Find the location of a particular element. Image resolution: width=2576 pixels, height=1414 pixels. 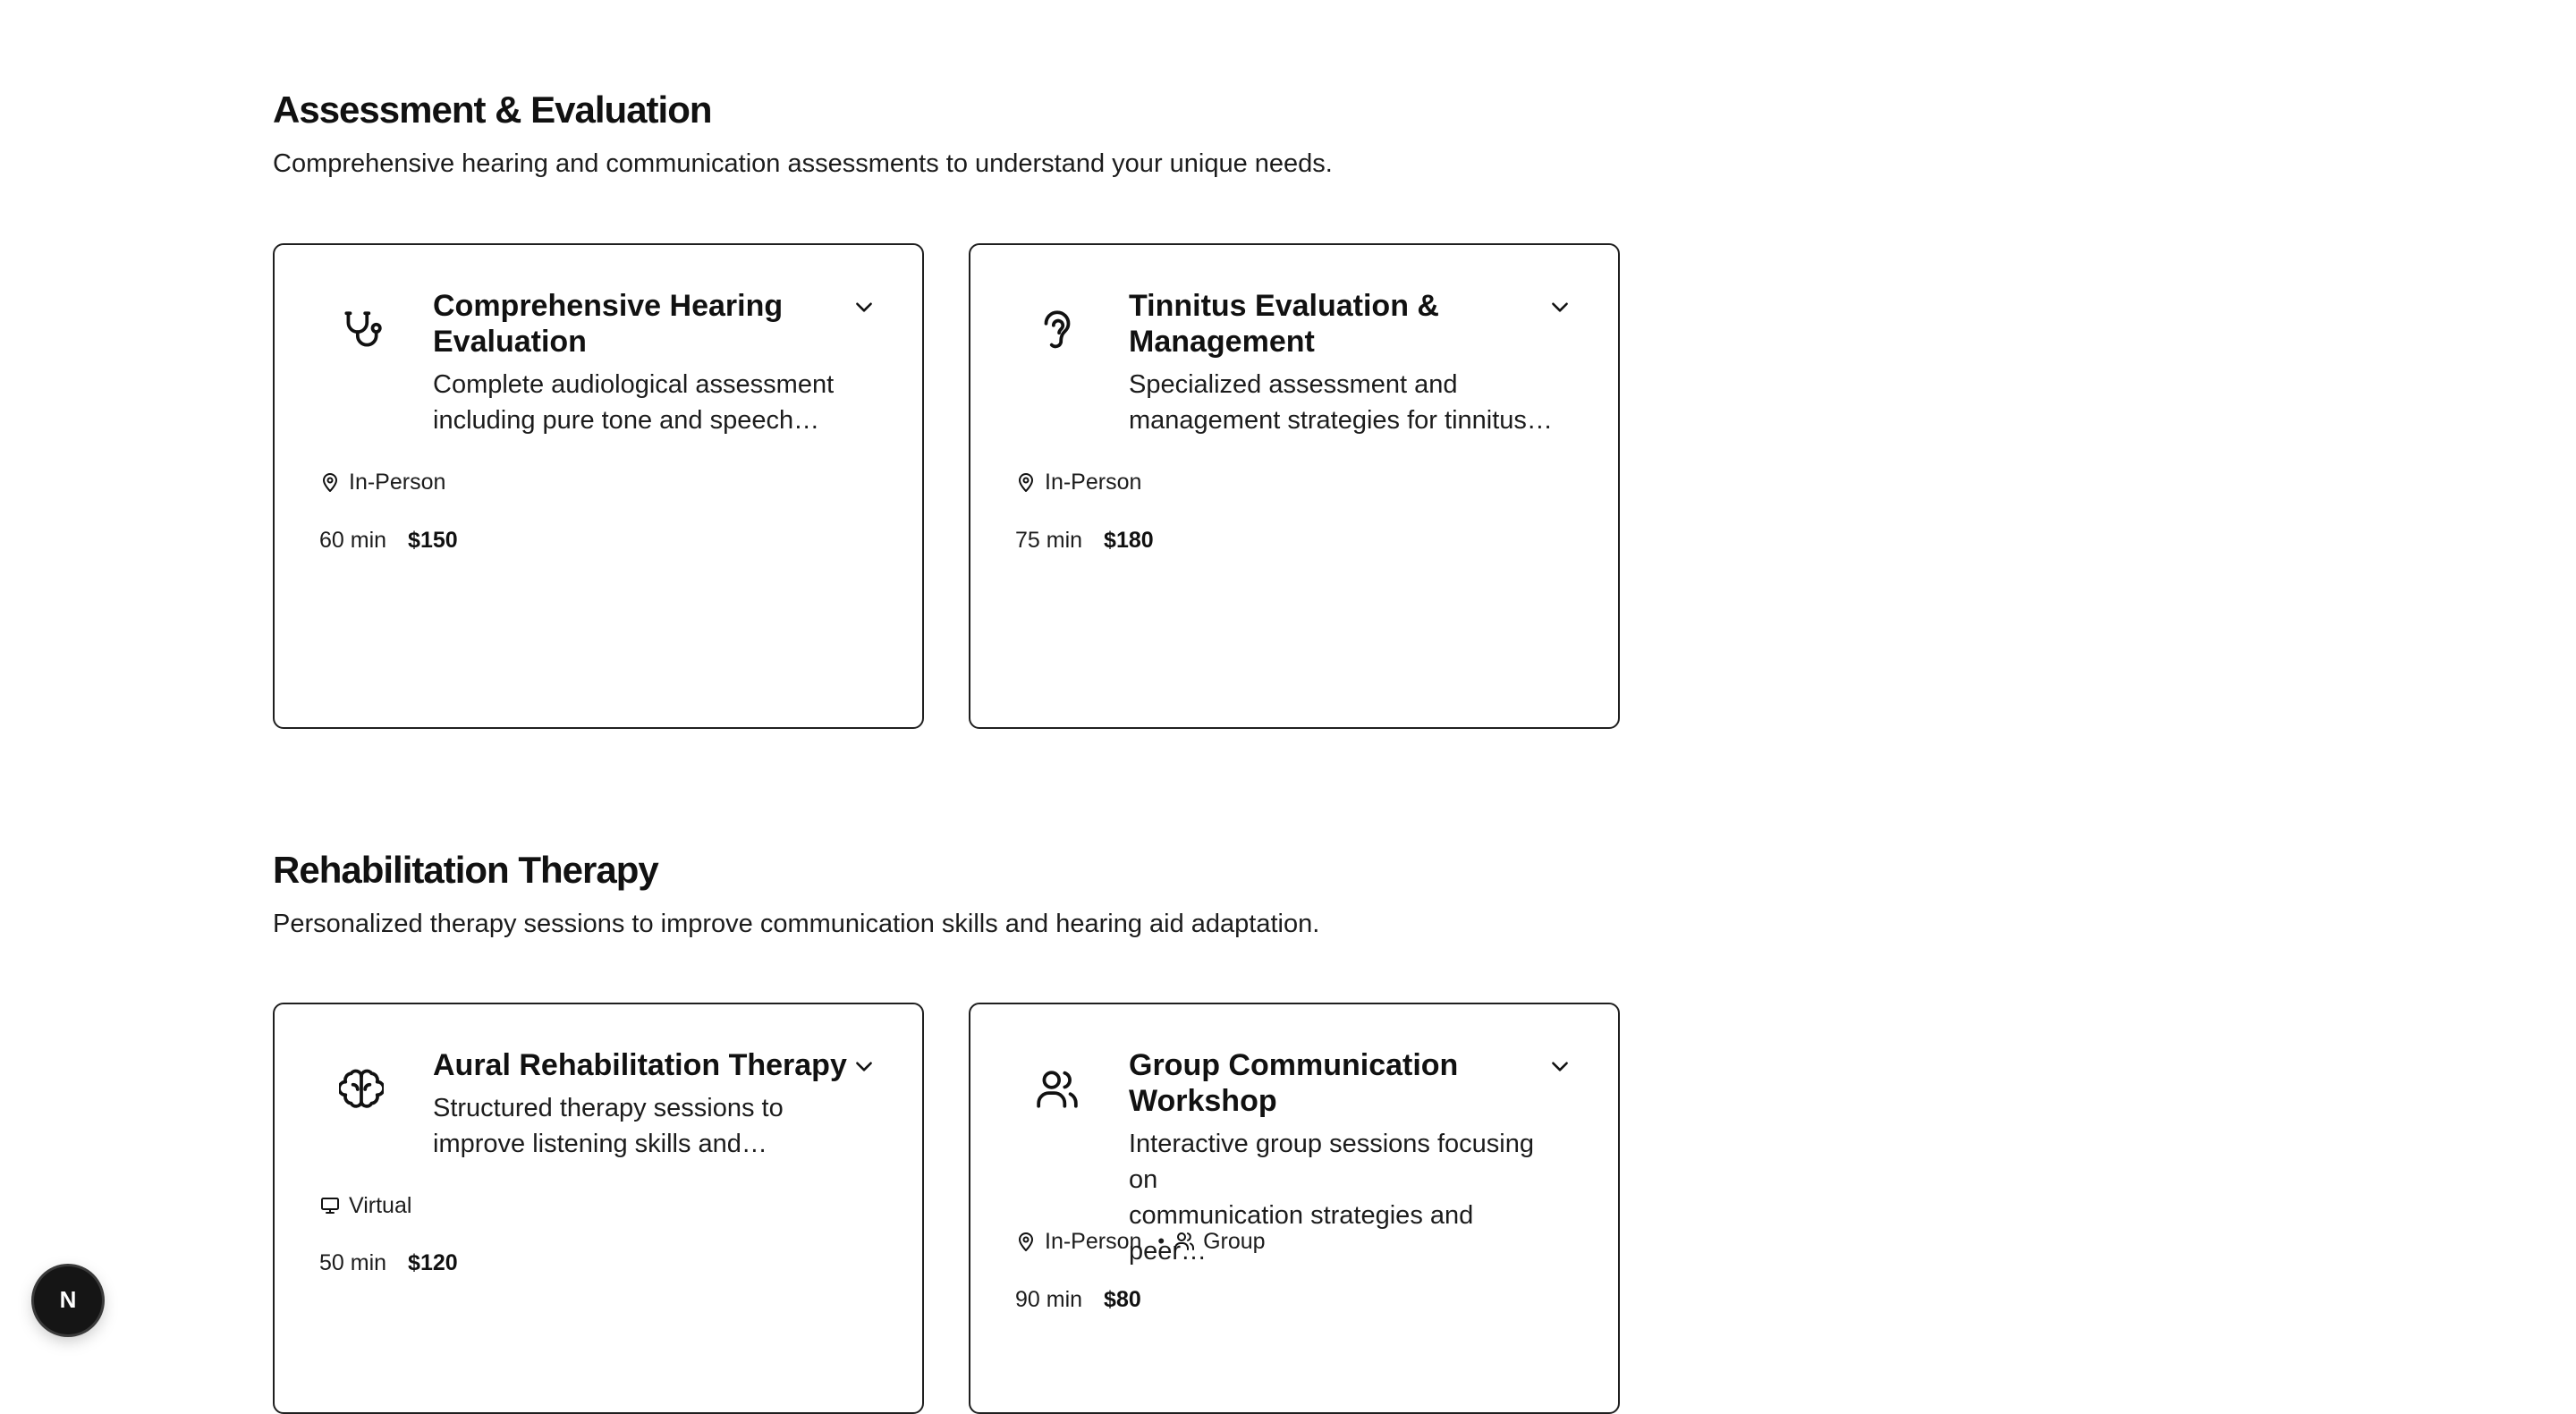

monitor-icon is located at coordinates (330, 1205).